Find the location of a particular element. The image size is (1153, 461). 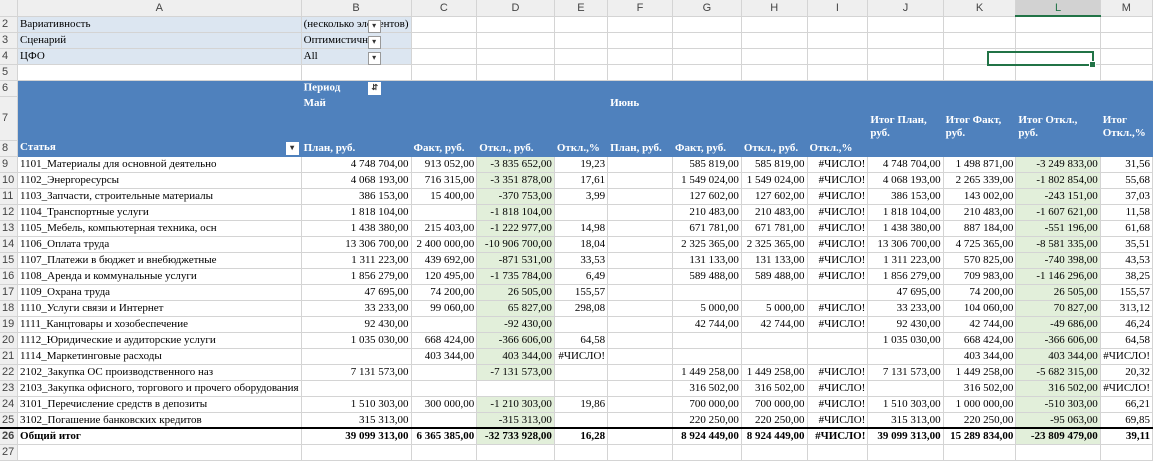

article-name-cell: 1111_Канцтовары и хозобеспечение is located at coordinates (159, 324).